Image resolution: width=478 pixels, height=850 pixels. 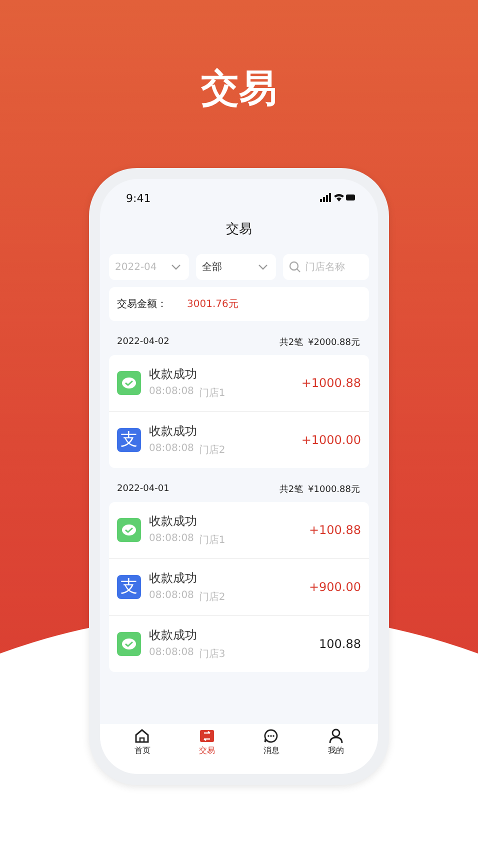 I want to click on transaction-row: 收款成功 08:08:08 门店1 +1000.88, so click(x=239, y=383).